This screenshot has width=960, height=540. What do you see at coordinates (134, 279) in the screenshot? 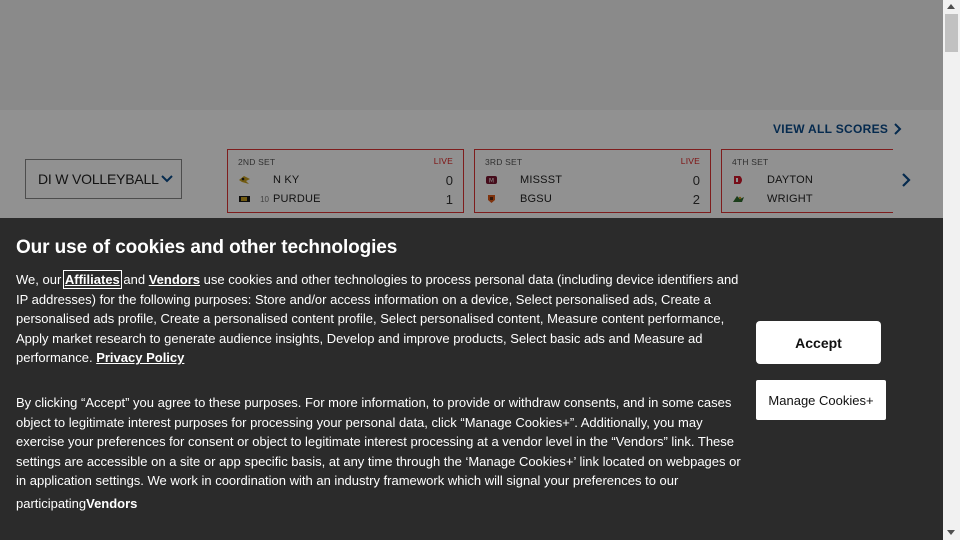
I see `purposes-and: and` at bounding box center [134, 279].